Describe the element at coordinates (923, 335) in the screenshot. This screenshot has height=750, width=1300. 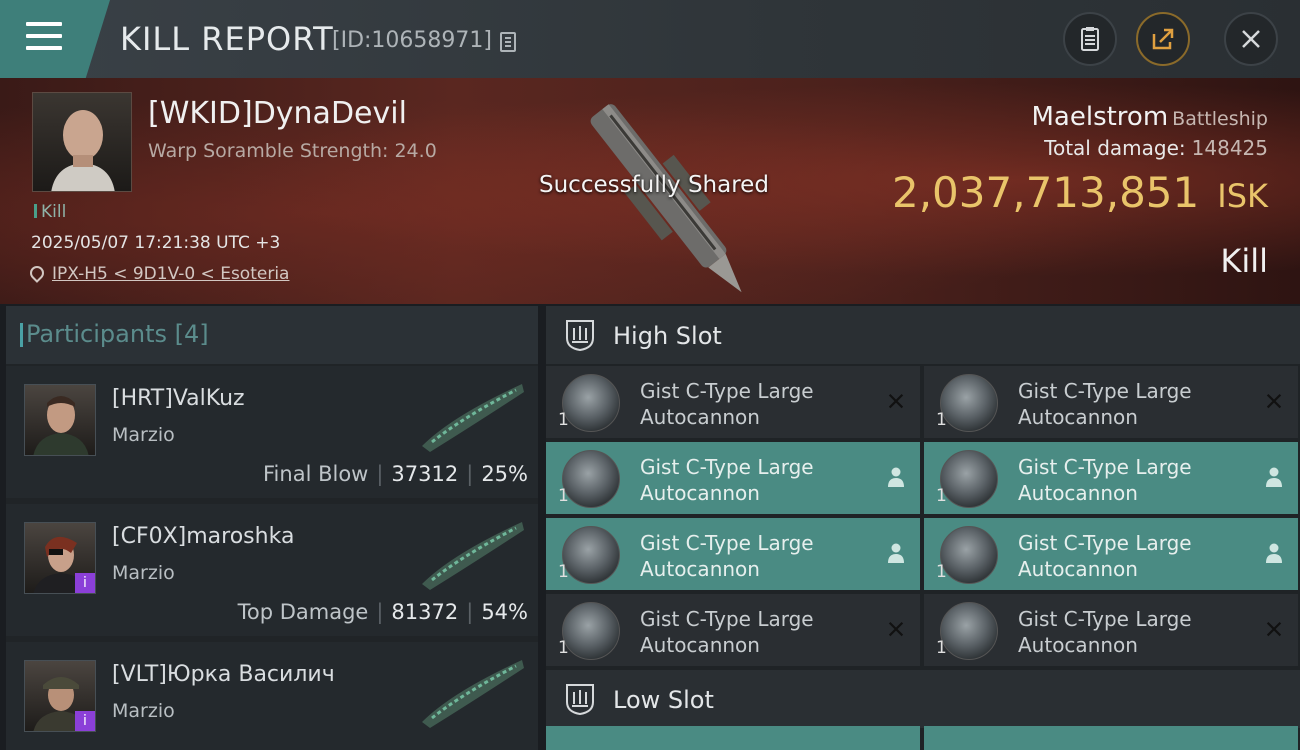
I see `high-slot-header: High Slot` at that location.